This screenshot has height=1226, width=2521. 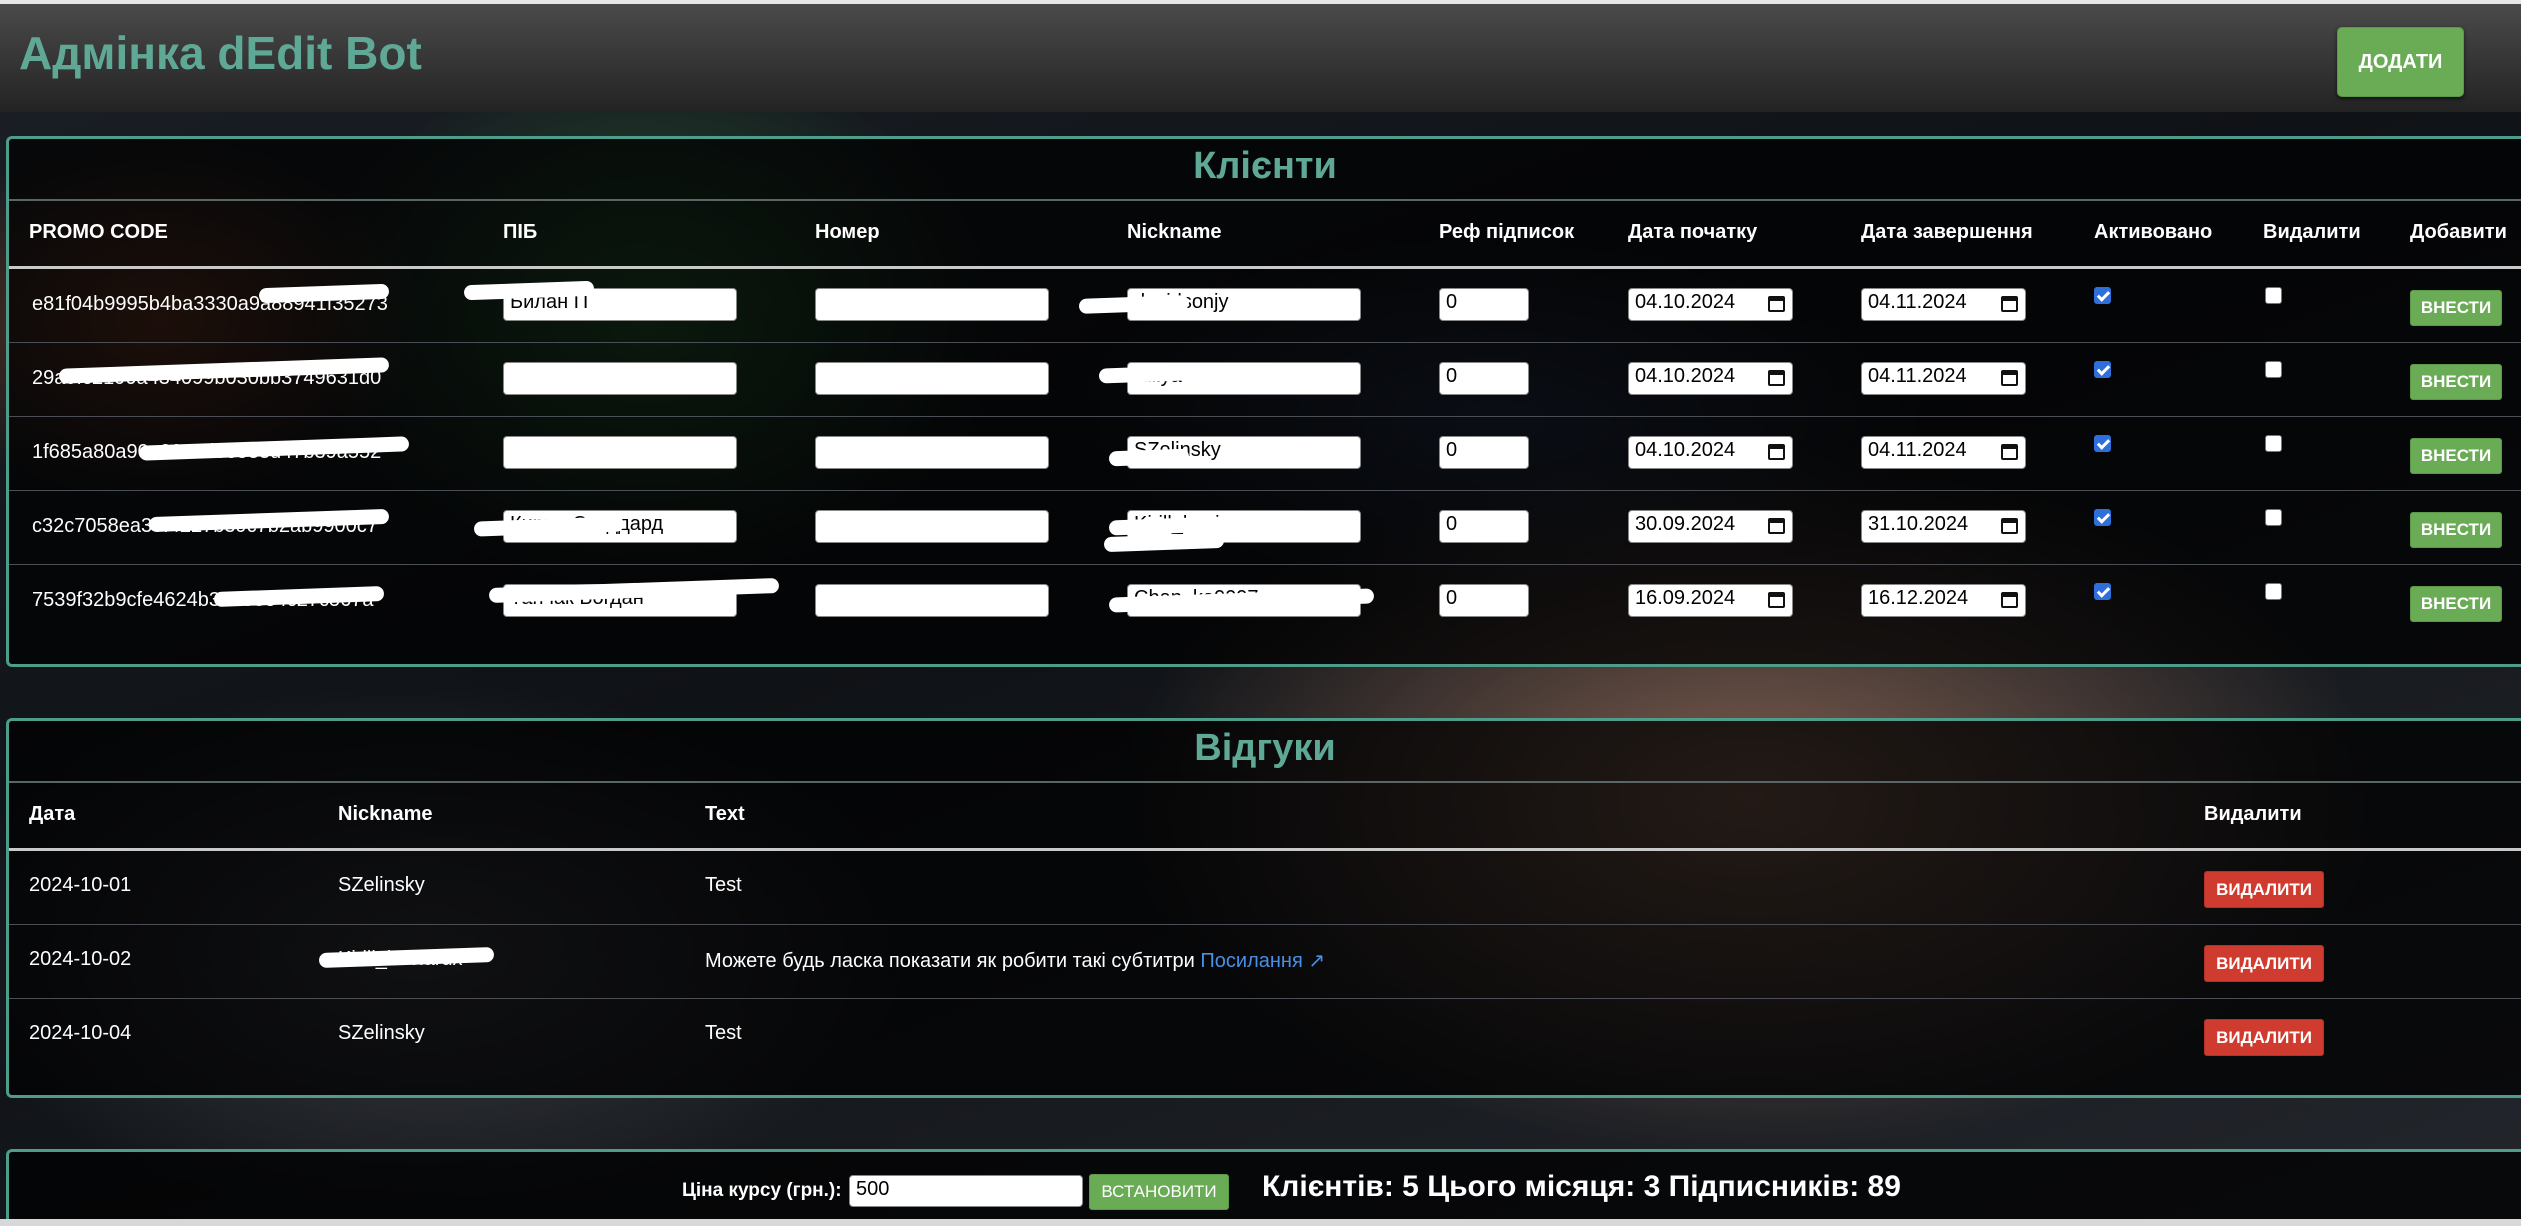 I want to click on start-date-value: 16.09.2024, so click(x=1685, y=598).